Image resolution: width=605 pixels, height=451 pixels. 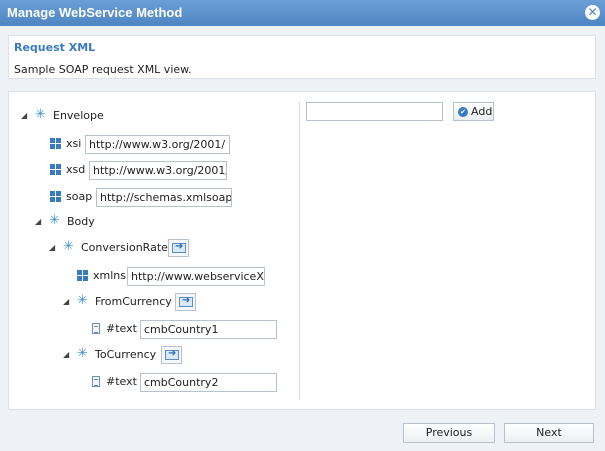 I want to click on xsd-value-field: http://www.w3.org/2001/, so click(x=158, y=170).